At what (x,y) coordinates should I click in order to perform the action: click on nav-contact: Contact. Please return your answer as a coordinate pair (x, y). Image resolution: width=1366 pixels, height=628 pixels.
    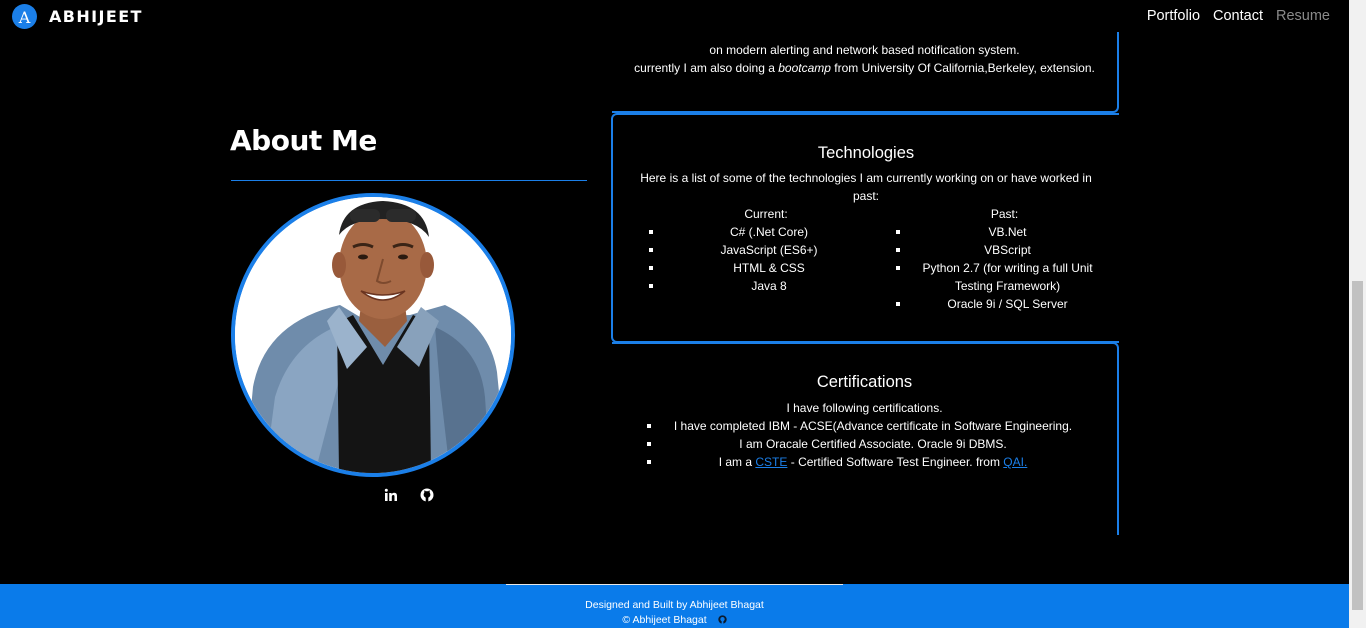
    Looking at the image, I should click on (1238, 16).